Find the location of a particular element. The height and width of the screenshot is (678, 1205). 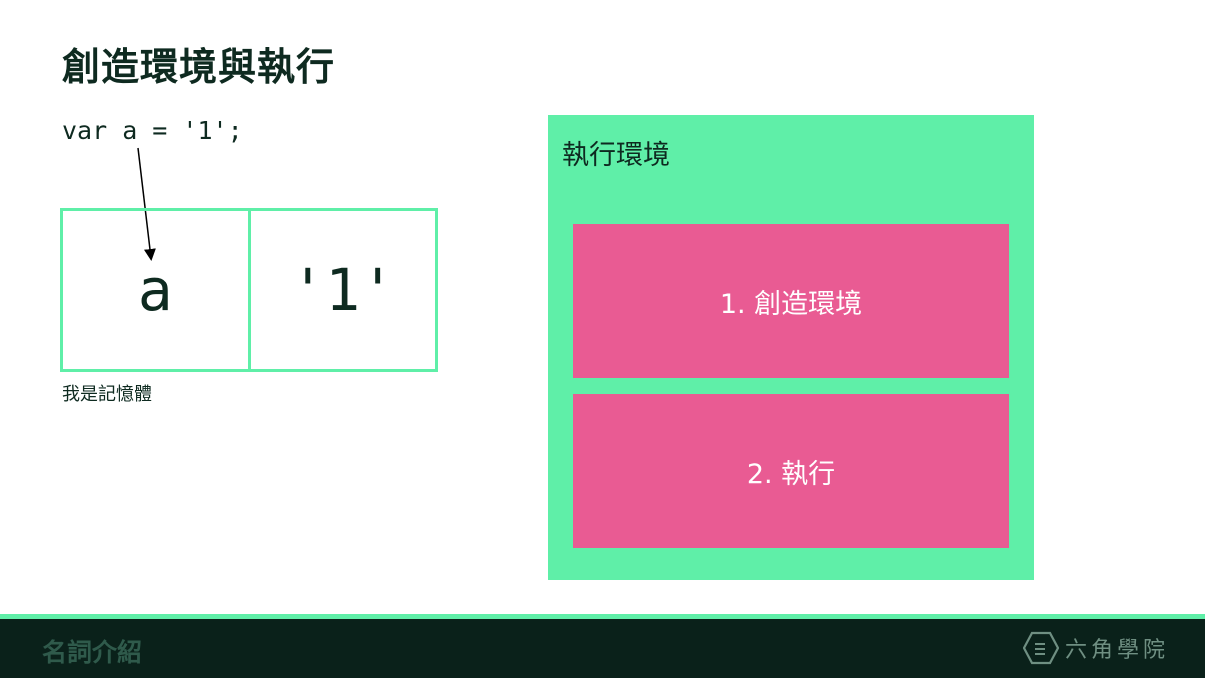

code-line: var a = '1'; is located at coordinates (152, 130).